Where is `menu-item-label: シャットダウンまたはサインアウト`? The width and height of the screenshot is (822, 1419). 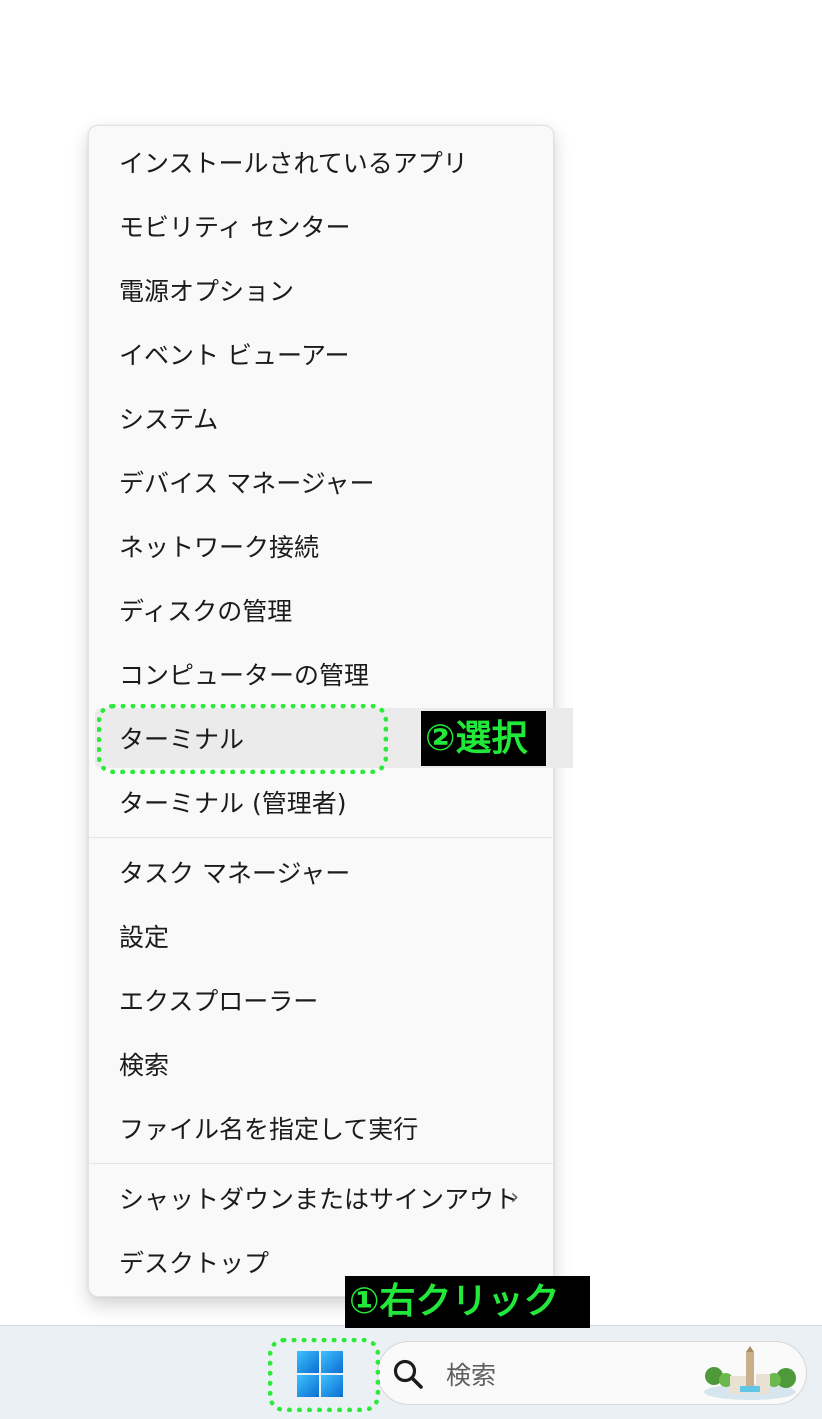 menu-item-label: シャットダウンまたはサインアウト is located at coordinates (319, 1199).